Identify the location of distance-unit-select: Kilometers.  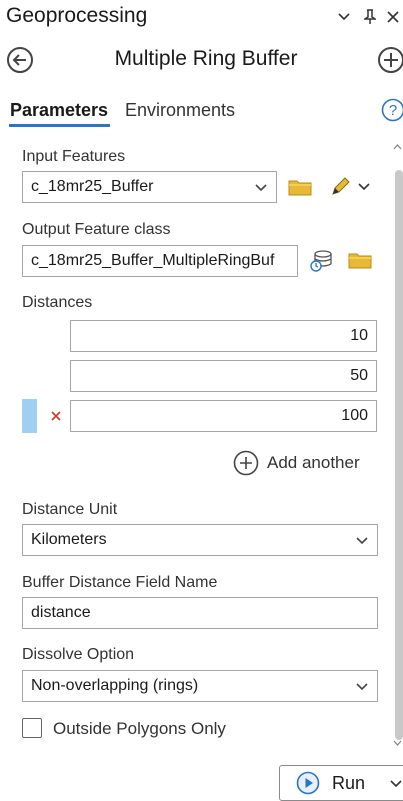
(200, 540).